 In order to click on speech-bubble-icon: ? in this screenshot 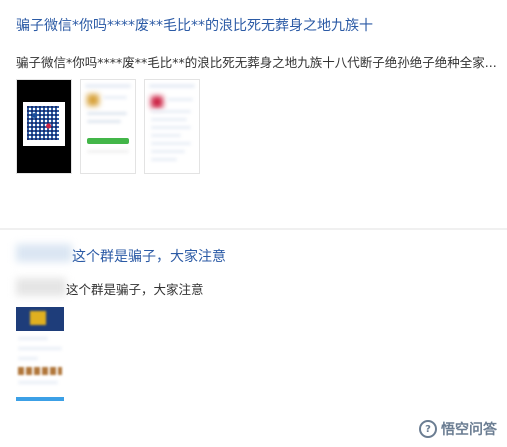, I will do `click(428, 429)`.